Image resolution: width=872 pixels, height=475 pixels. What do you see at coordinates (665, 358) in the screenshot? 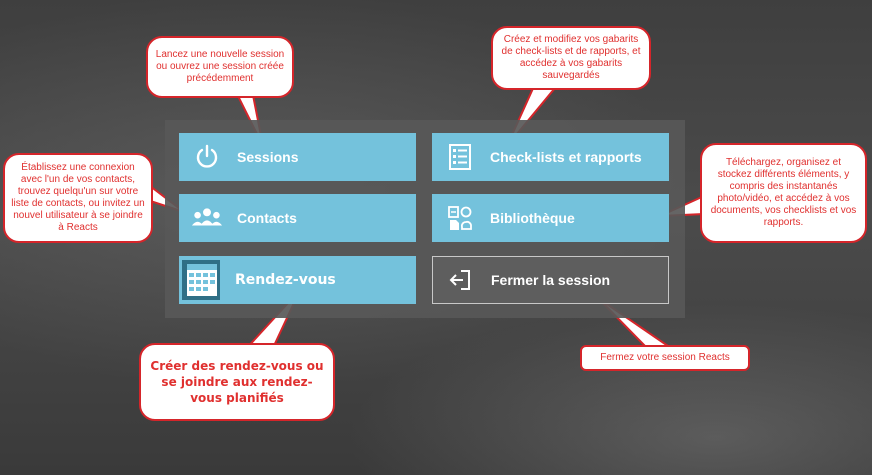
I see `logout-callout: Fermez votre session Reacts` at bounding box center [665, 358].